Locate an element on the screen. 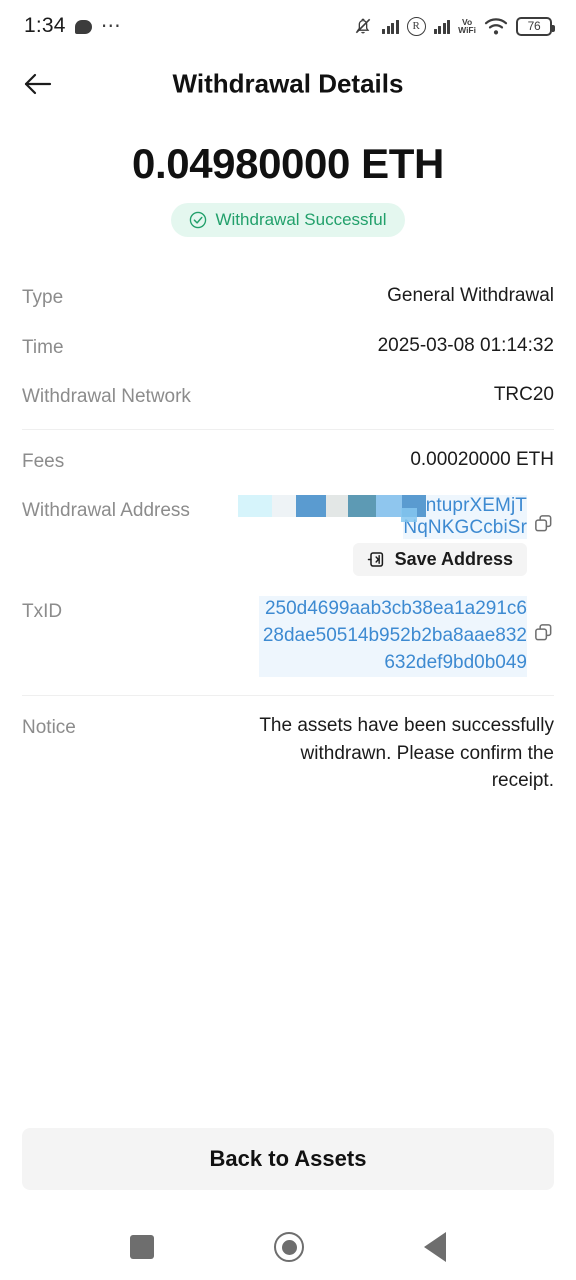  withdrawal-address-line-2: NqNKGCcbiSr is located at coordinates (464, 524).